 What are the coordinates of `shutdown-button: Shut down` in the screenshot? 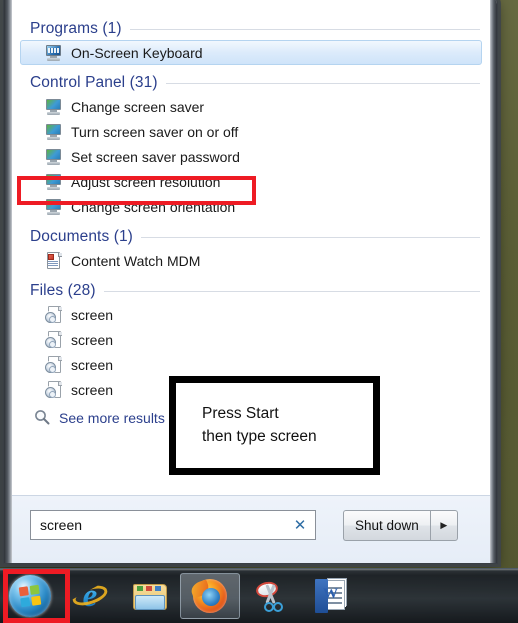 It's located at (386, 525).